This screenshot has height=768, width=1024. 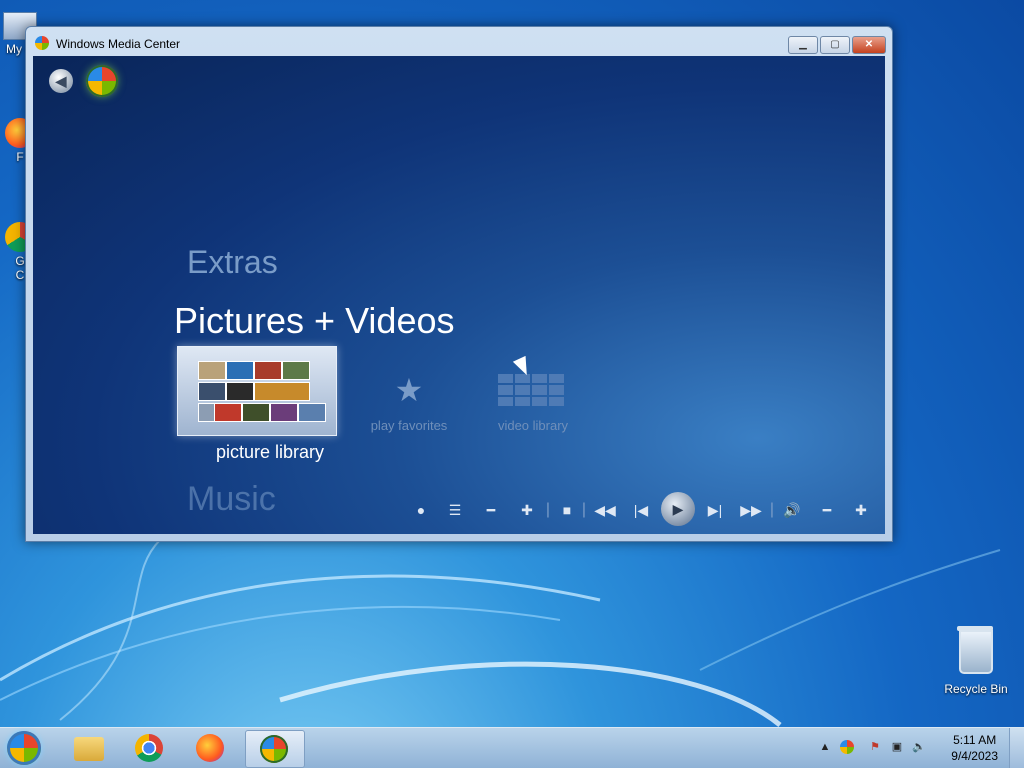 What do you see at coordinates (792, 510) in the screenshot?
I see `mute-button: 🔊` at bounding box center [792, 510].